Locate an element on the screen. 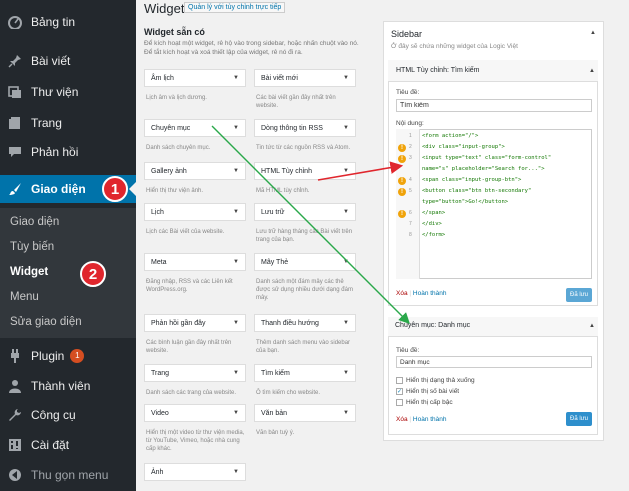  dropdown-checkbox: Hiển thị dạng thả xuống is located at coordinates (435, 380).